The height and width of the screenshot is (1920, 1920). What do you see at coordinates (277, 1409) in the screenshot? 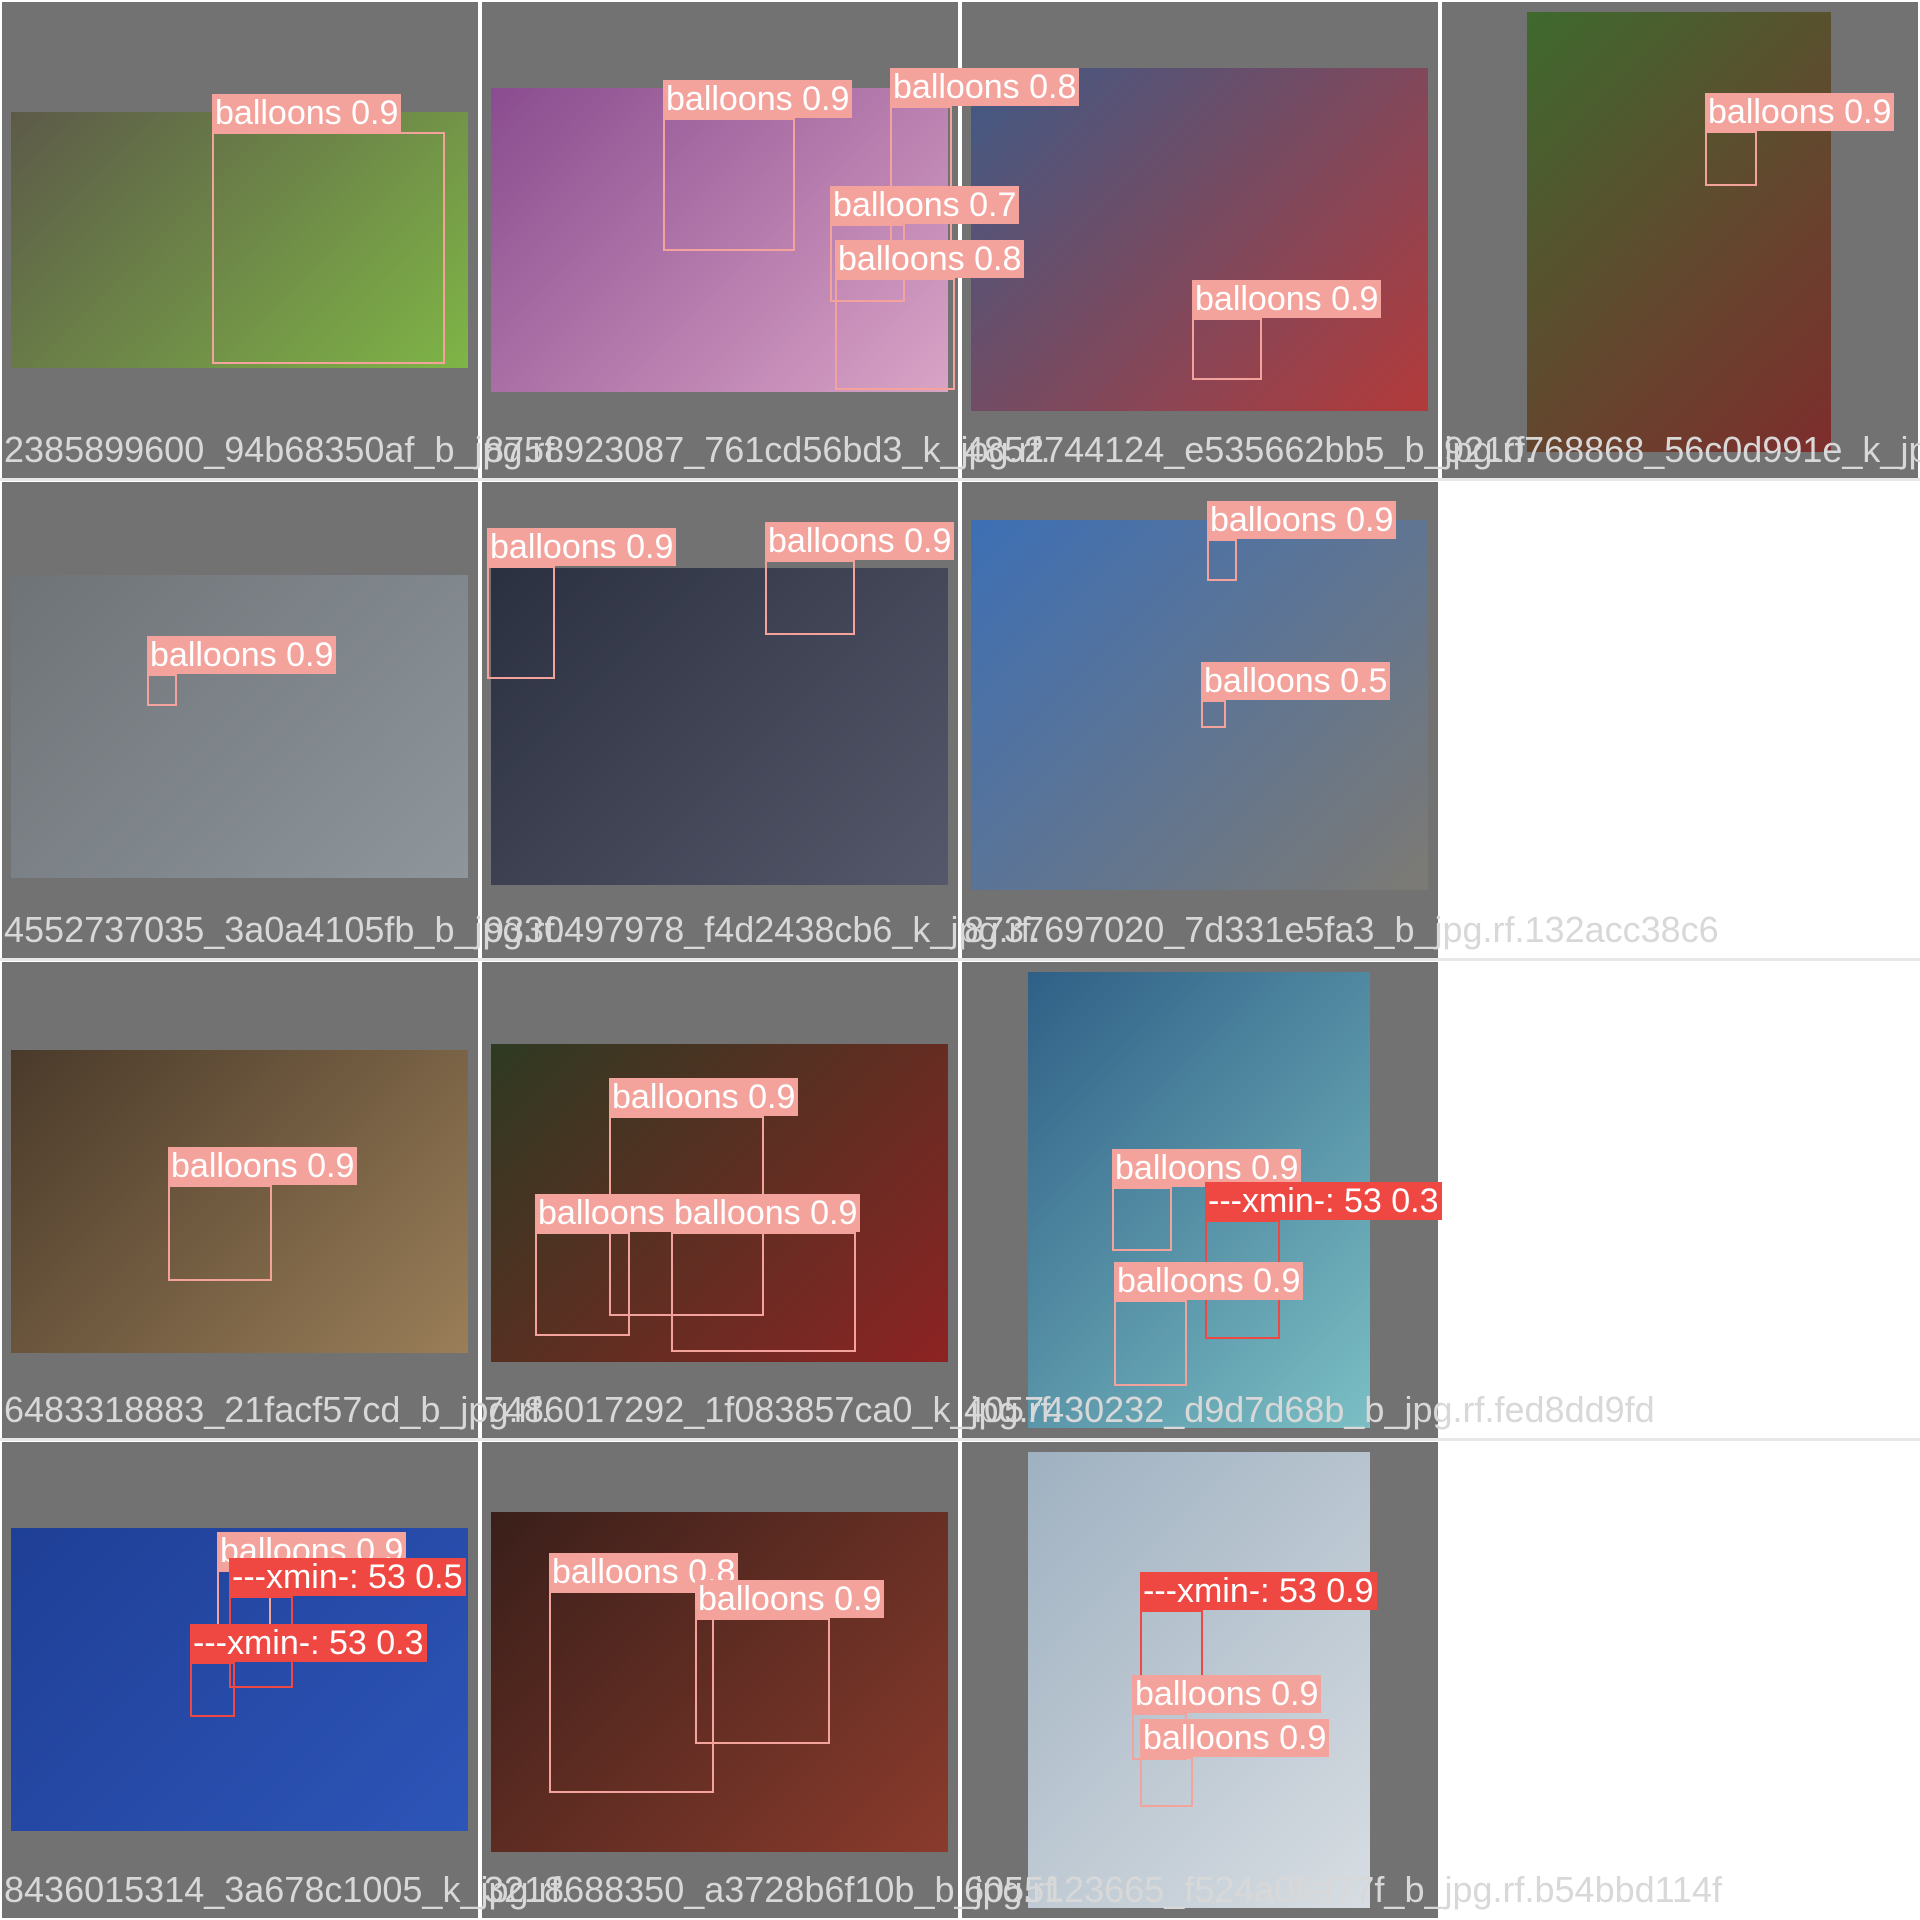
I see `image-filename: 6483318883_21facf57cd_b_jpg.rf.` at bounding box center [277, 1409].